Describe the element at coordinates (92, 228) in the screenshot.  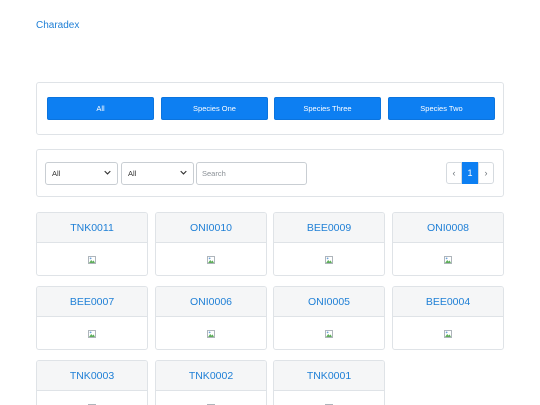
I see `character-card-title: TNK0011` at that location.